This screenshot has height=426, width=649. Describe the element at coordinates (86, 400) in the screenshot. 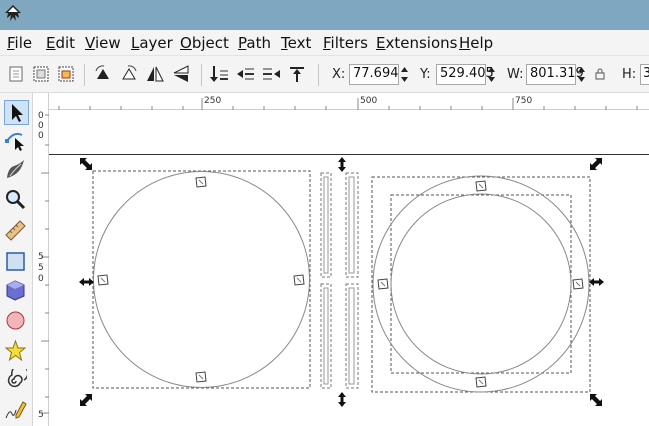

I see `scale-handle-bottom-left` at that location.